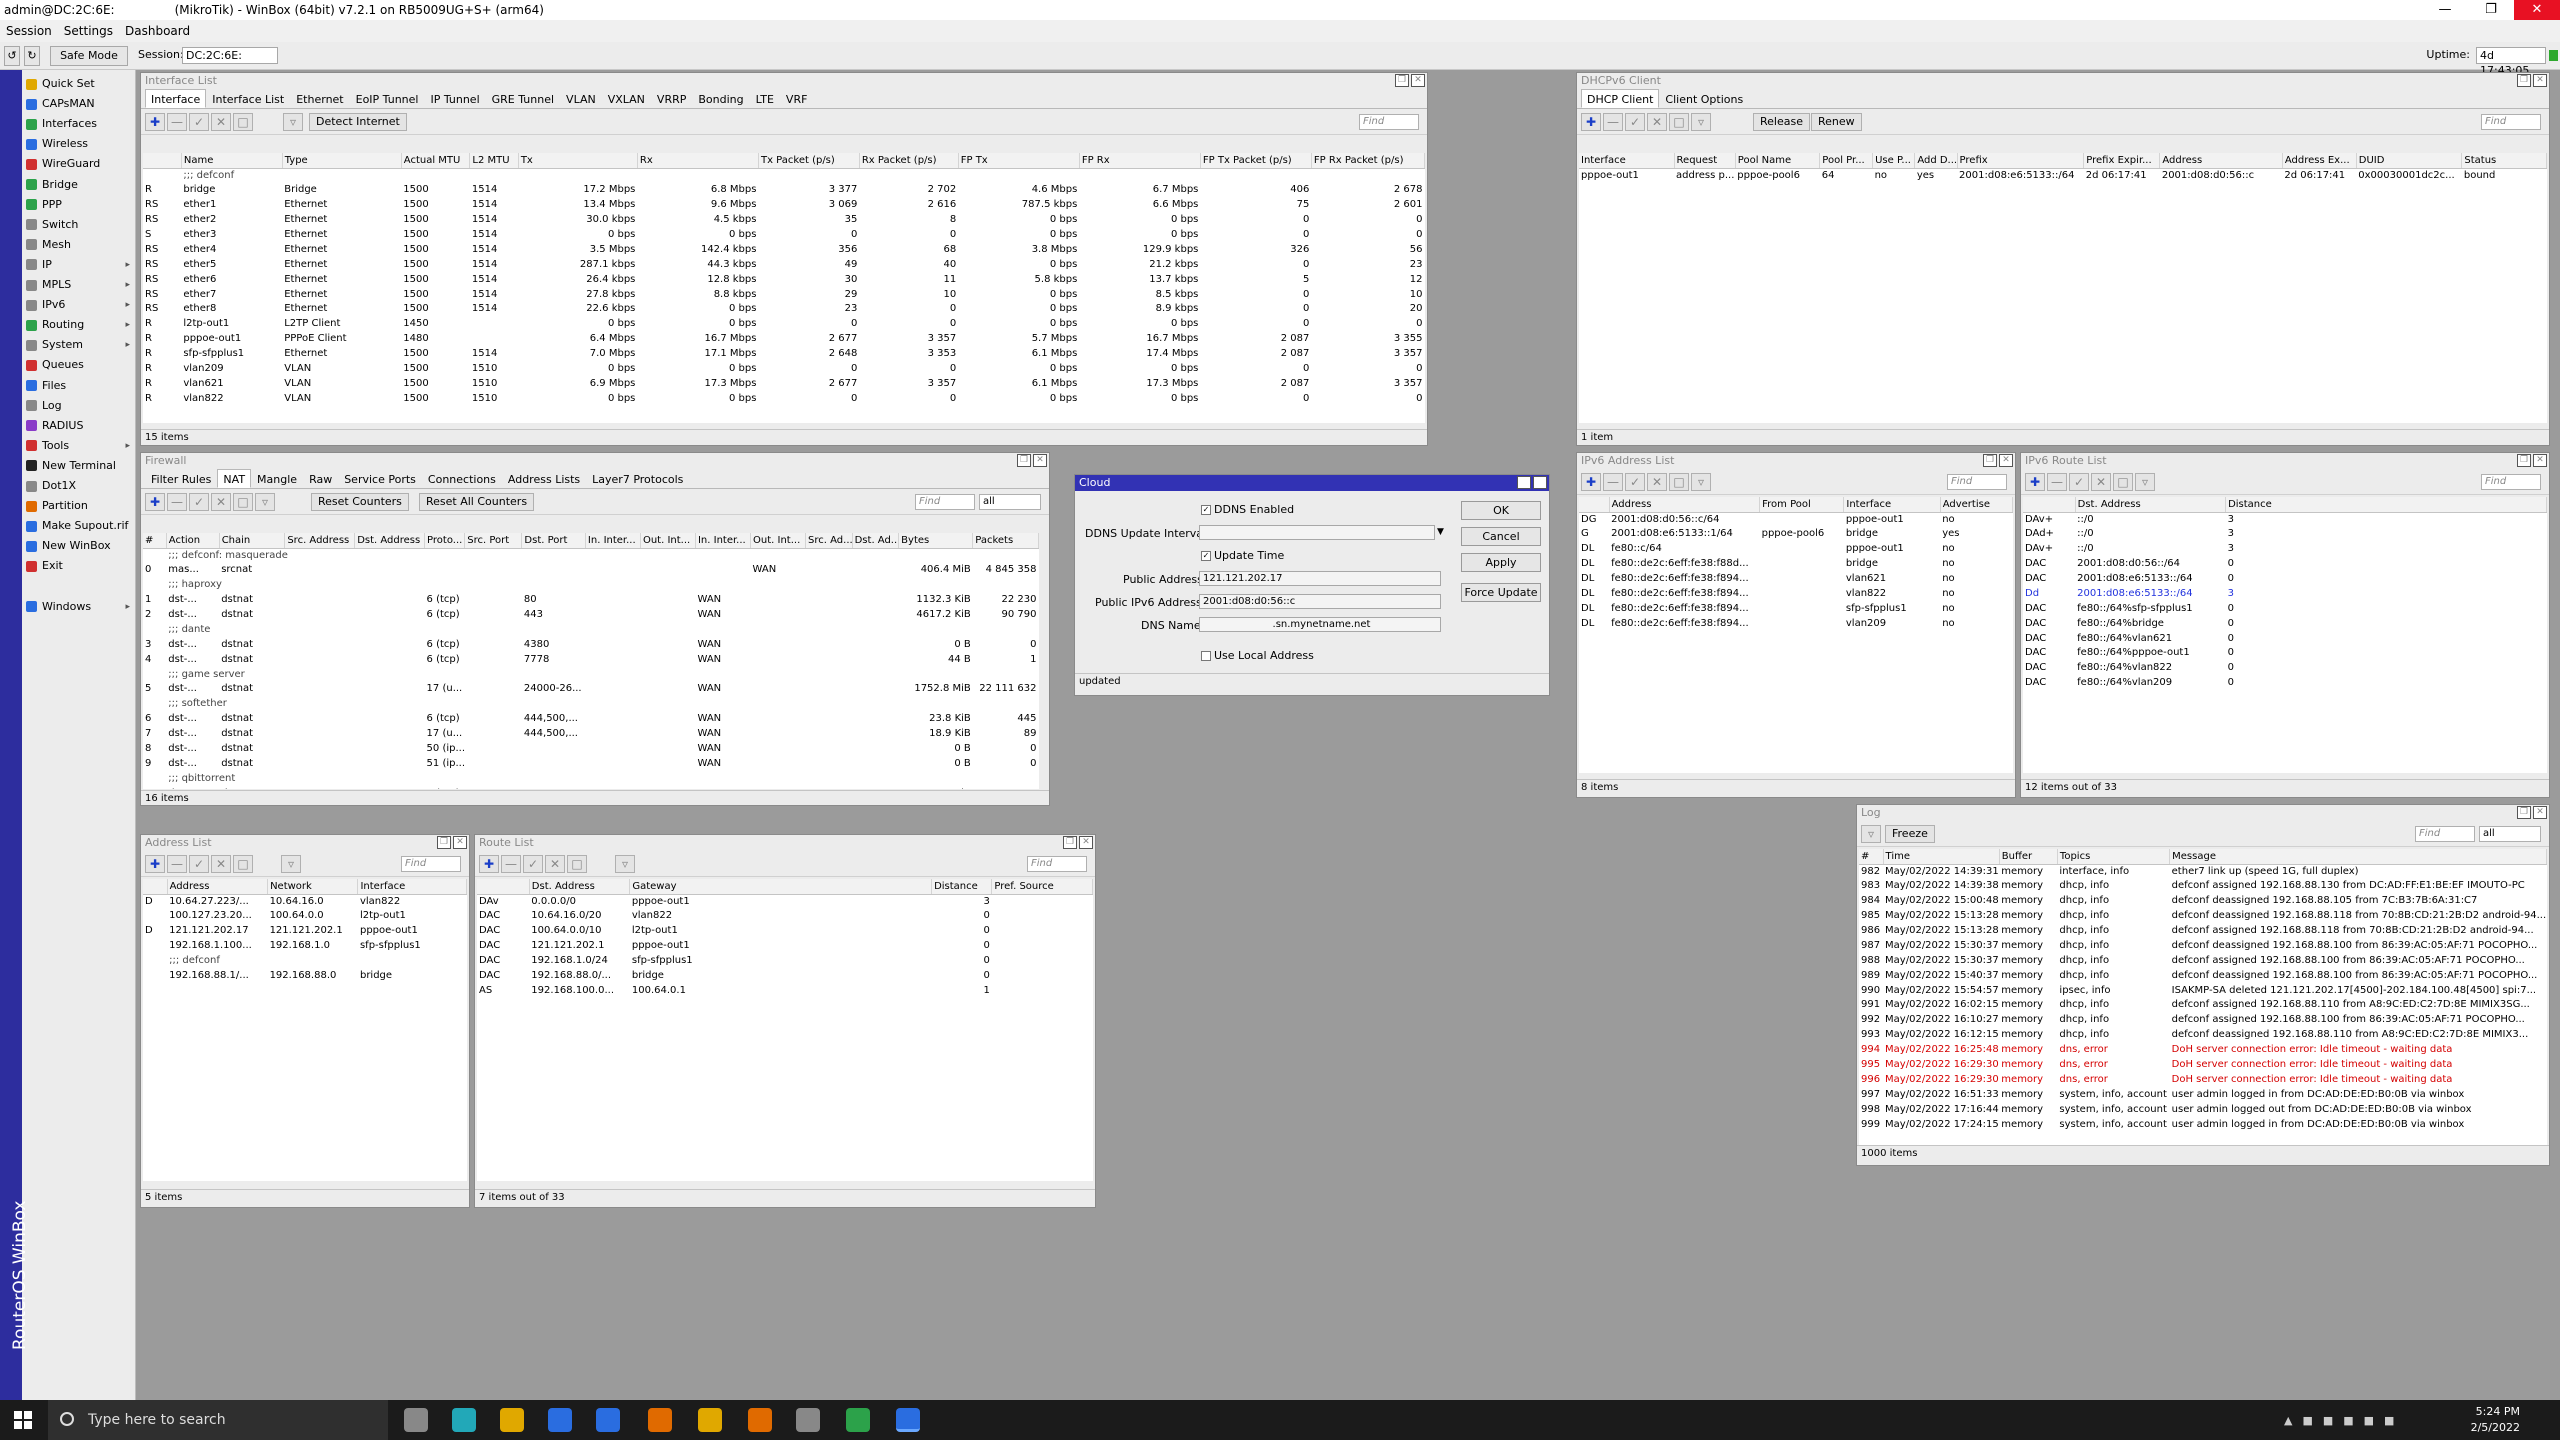 The image size is (2560, 1440). What do you see at coordinates (12, 56) in the screenshot?
I see `undo-icon: ↺` at bounding box center [12, 56].